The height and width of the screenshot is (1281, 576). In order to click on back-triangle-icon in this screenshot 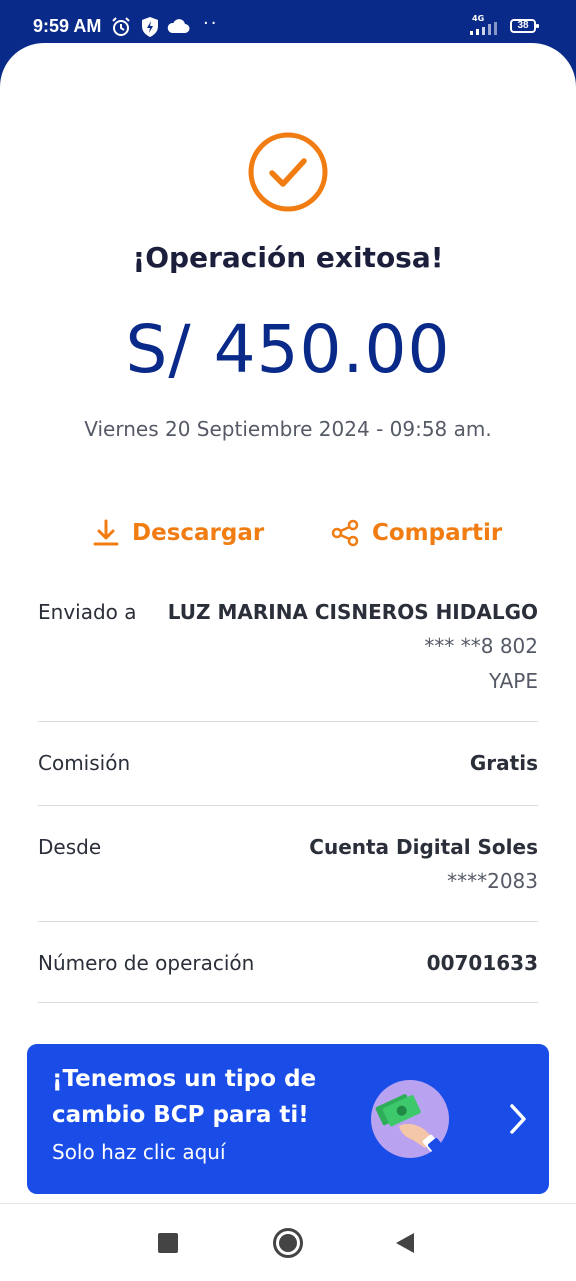, I will do `click(405, 1243)`.